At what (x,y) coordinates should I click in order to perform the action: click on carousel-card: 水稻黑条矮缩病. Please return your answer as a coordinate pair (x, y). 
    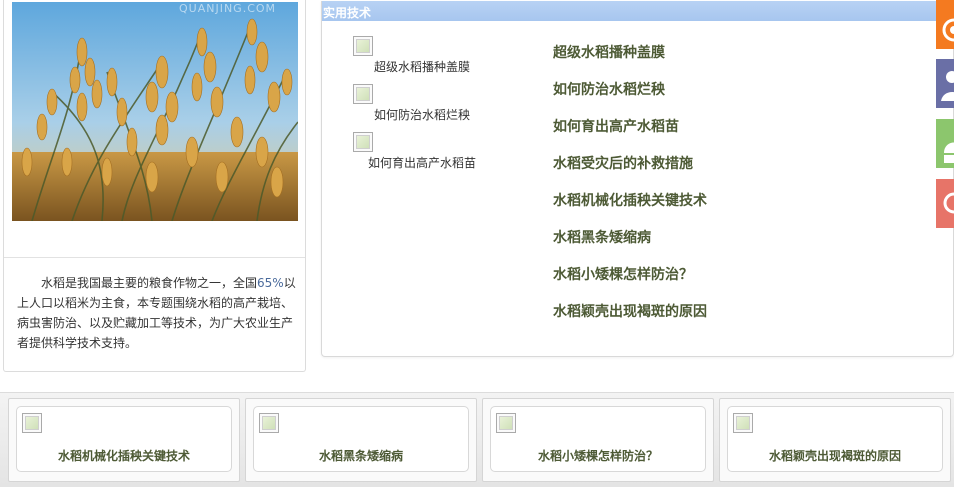
    Looking at the image, I should click on (361, 440).